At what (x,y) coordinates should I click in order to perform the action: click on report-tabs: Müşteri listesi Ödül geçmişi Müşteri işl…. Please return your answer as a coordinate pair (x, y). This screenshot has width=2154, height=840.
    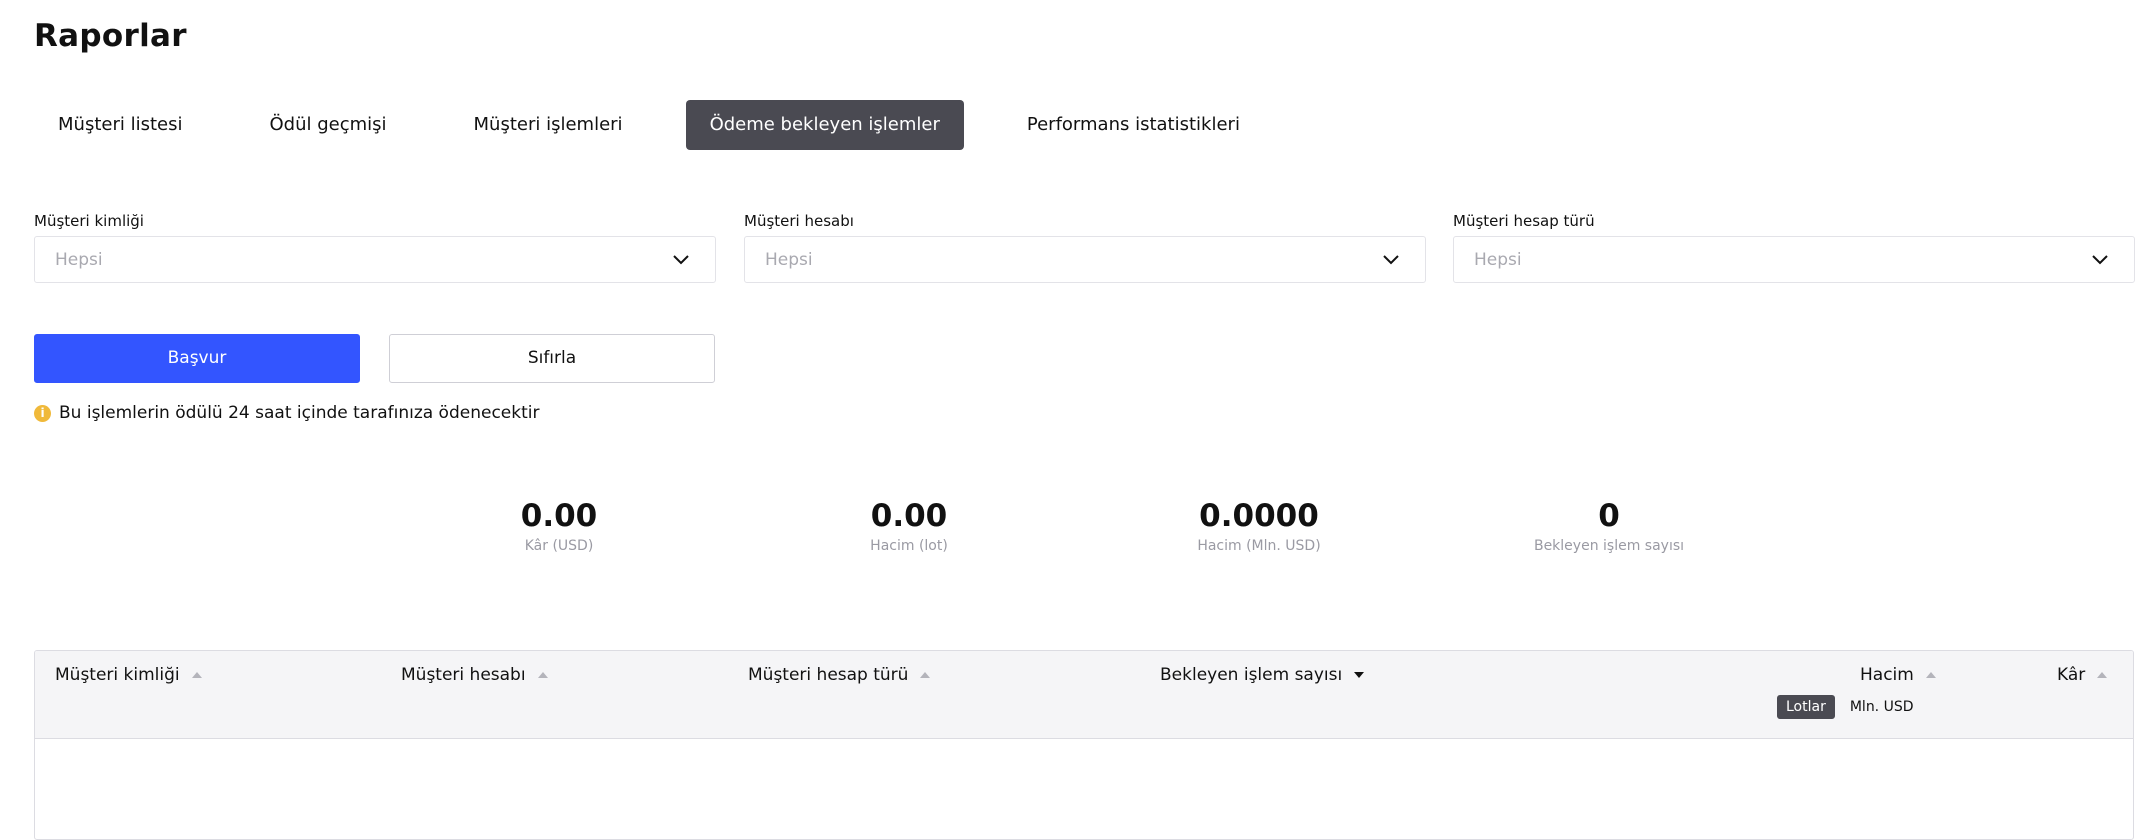
    Looking at the image, I should click on (649, 125).